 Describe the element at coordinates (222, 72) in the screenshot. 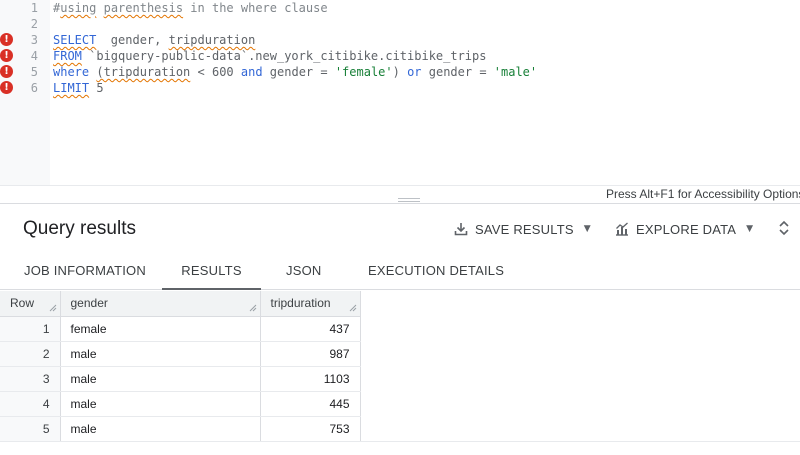

I see `code-token: 600` at that location.